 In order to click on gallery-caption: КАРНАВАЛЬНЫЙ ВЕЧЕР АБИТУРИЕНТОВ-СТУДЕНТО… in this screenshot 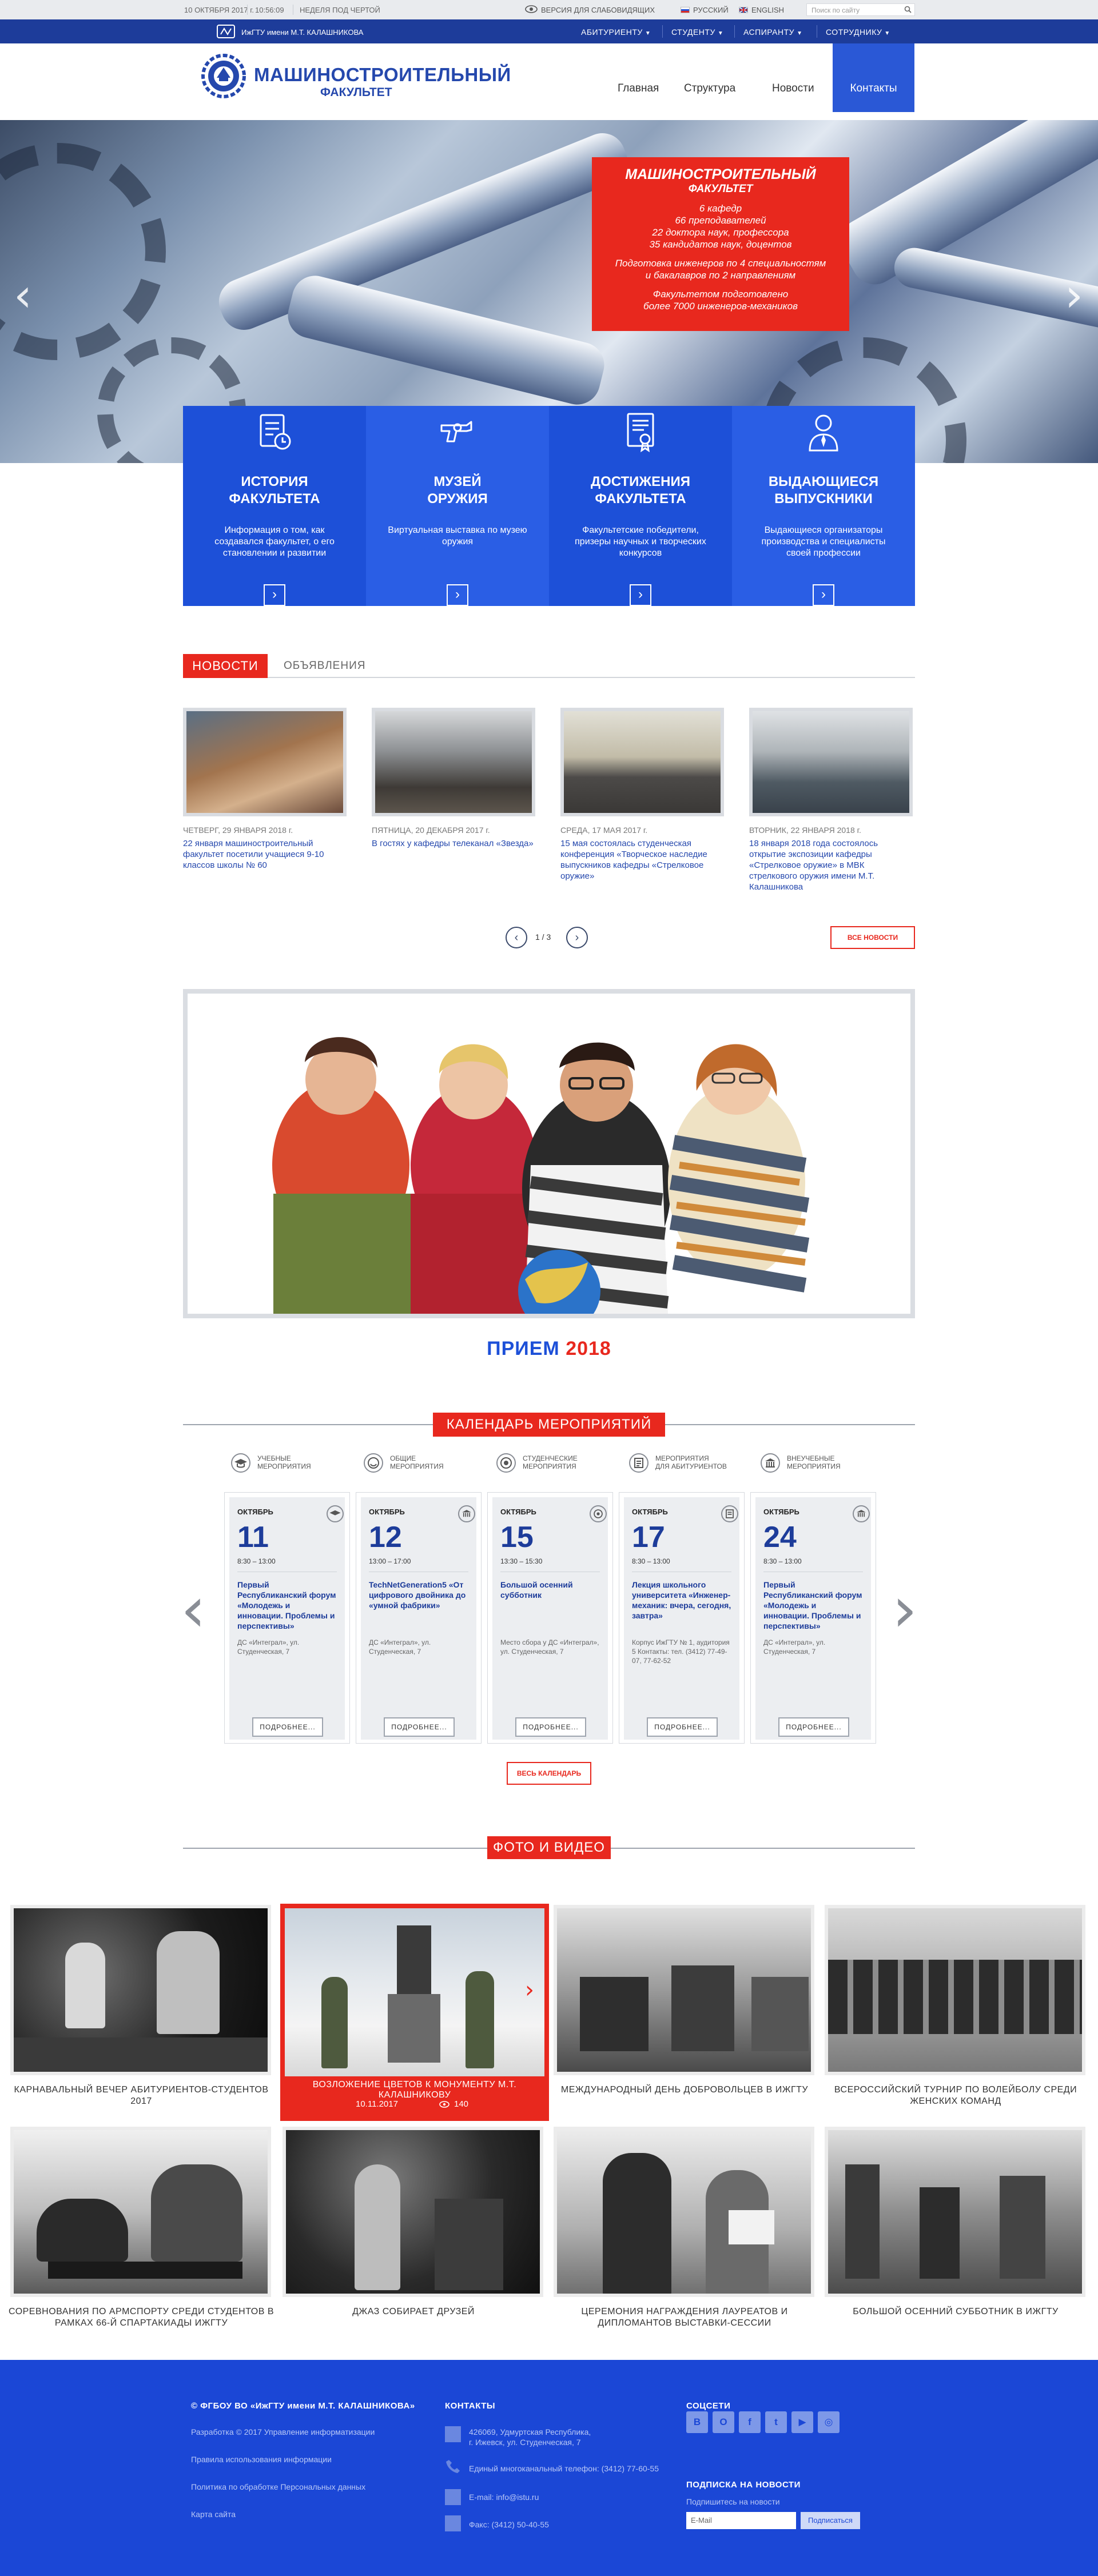, I will do `click(141, 2095)`.